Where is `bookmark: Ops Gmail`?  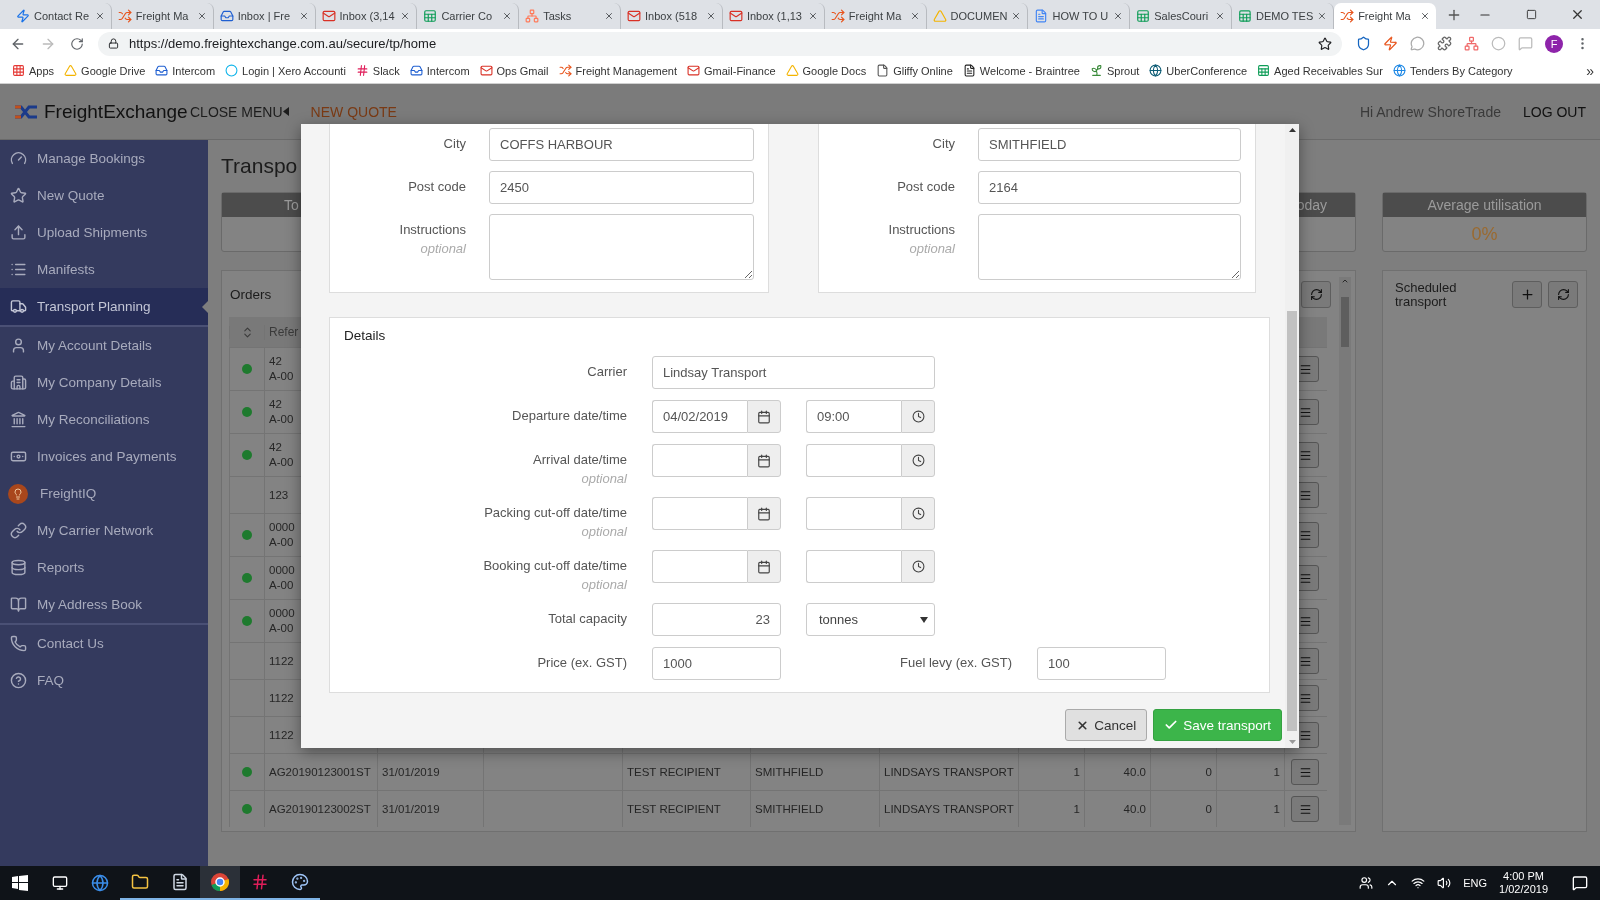
bookmark: Ops Gmail is located at coordinates (514, 70).